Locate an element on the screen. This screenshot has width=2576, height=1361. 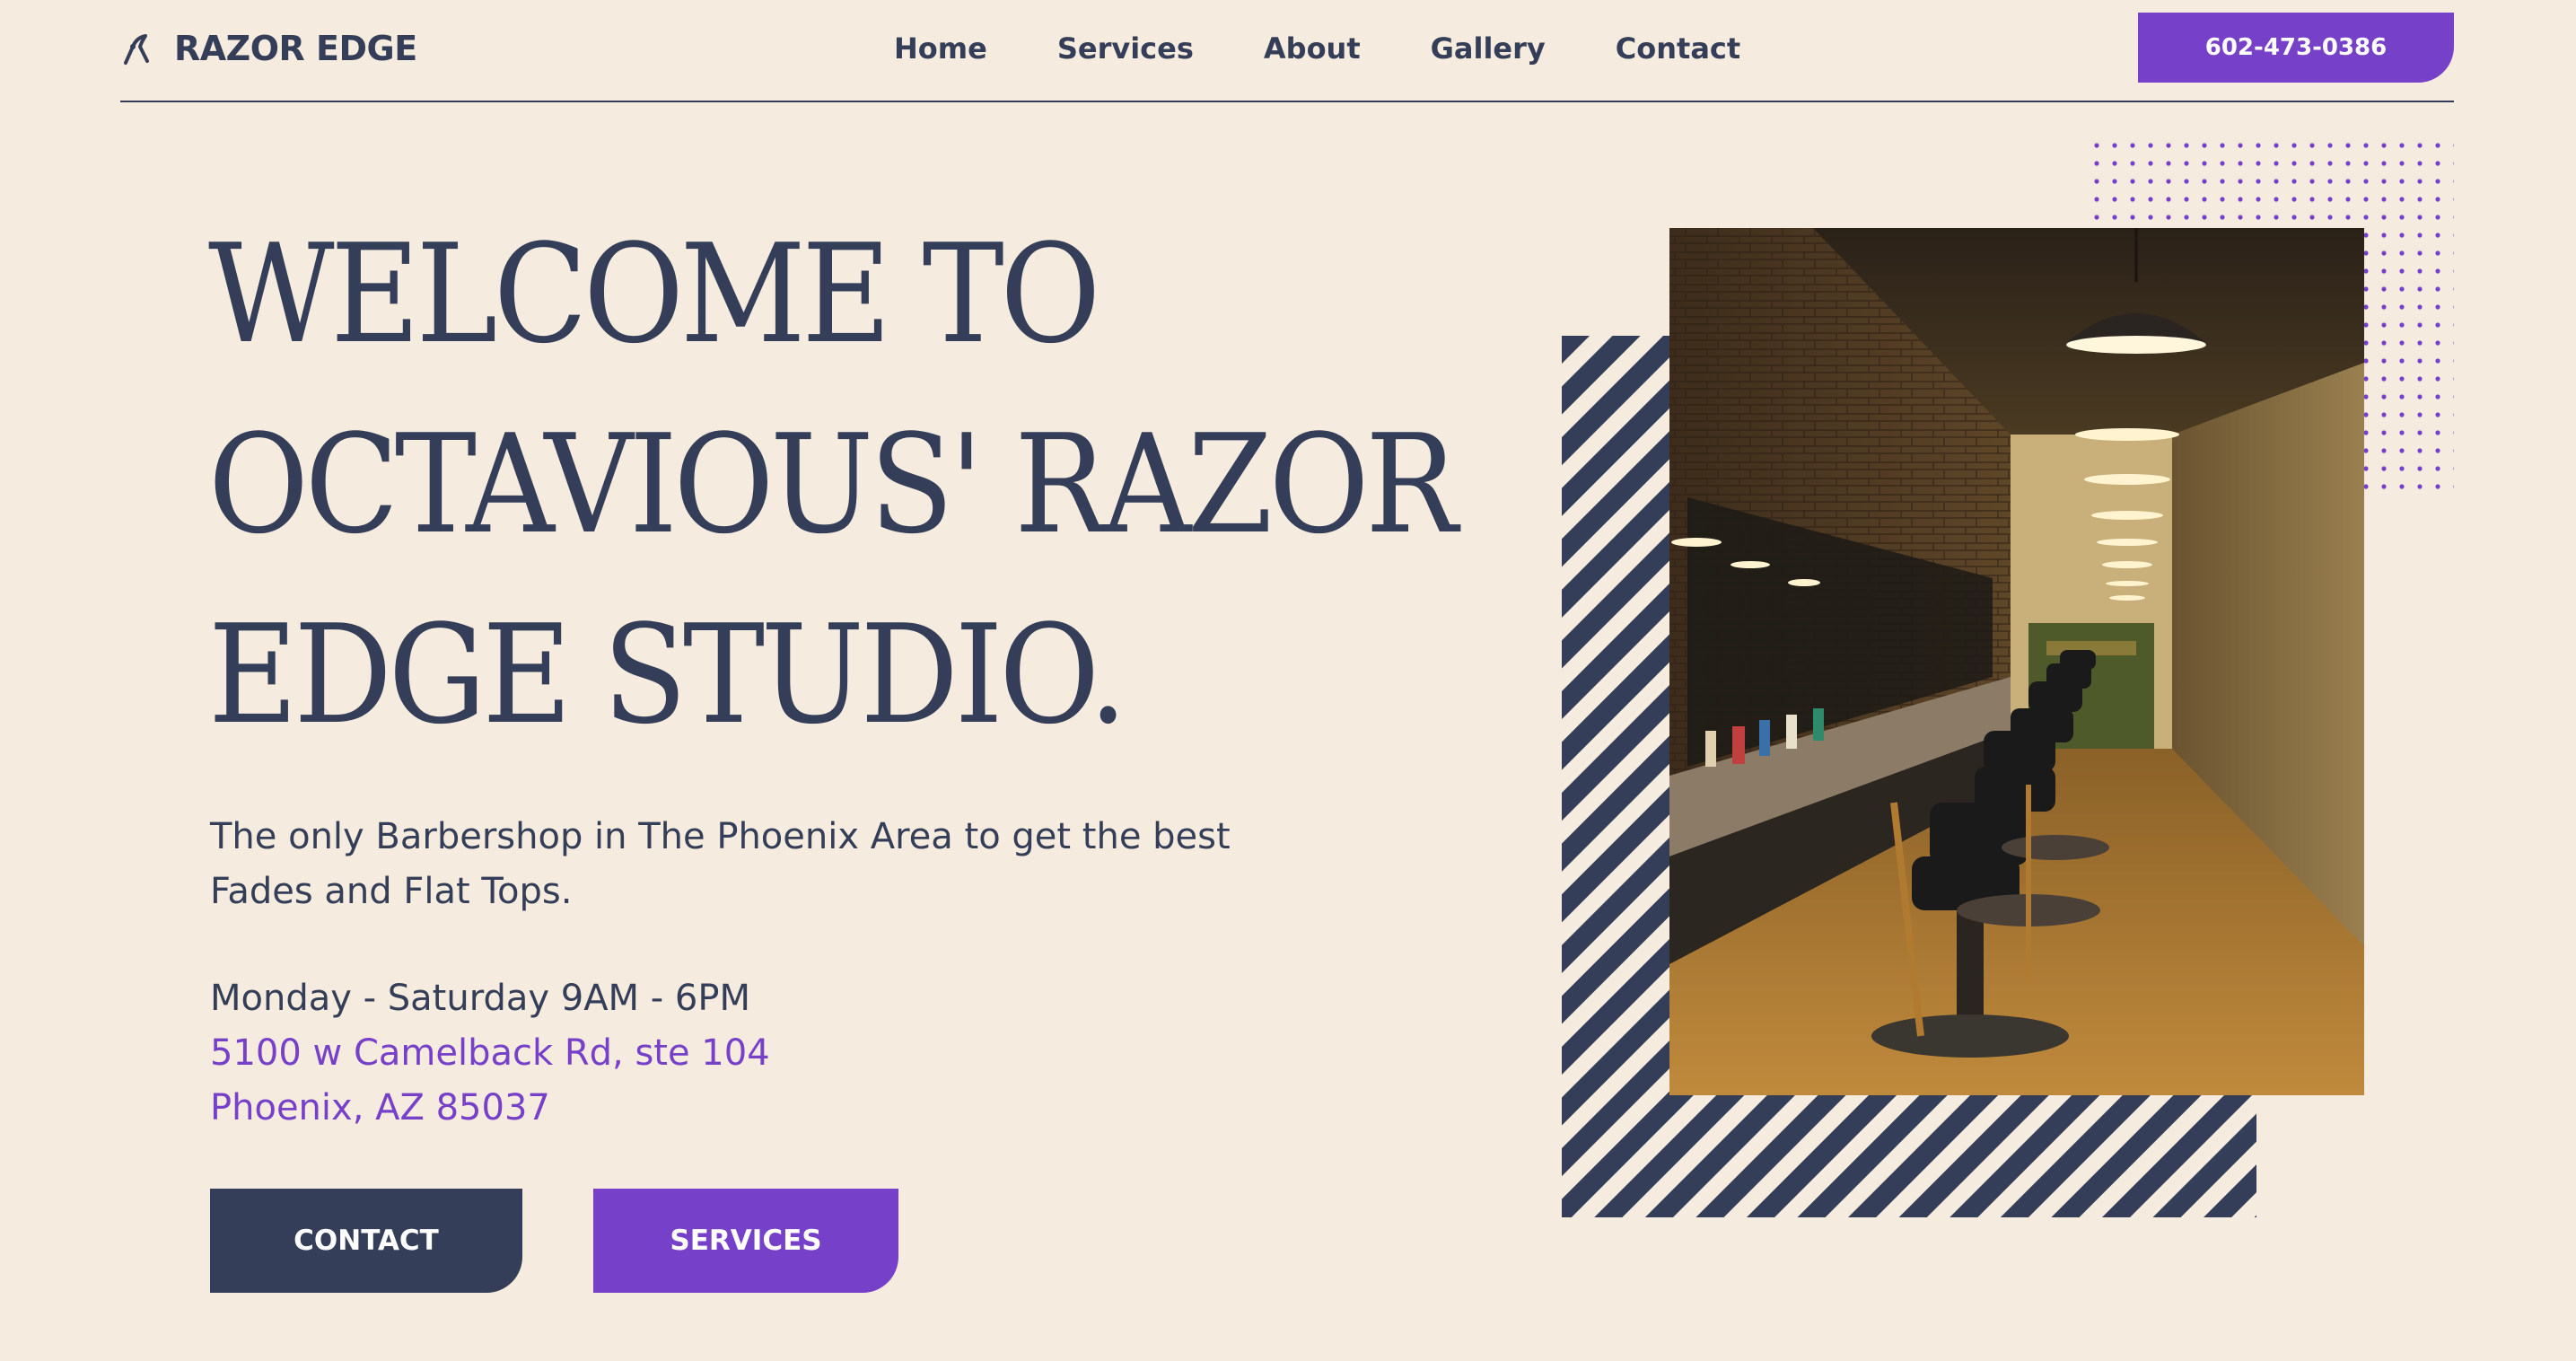
hero-title-line: EDGE STUDIO. is located at coordinates (667, 675).